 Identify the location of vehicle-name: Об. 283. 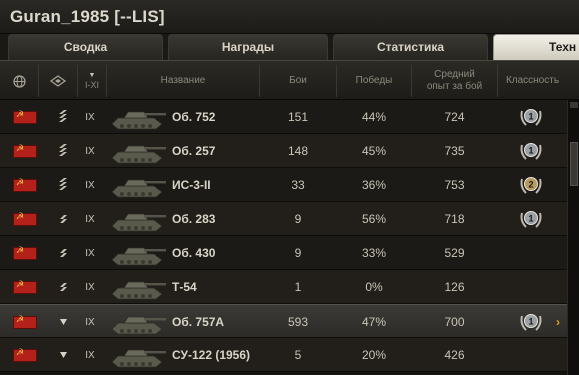
(194, 219).